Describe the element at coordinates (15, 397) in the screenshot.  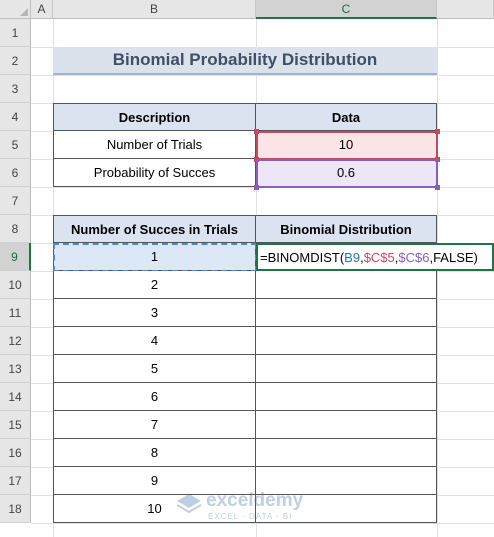
I see `row-header-14: 14` at that location.